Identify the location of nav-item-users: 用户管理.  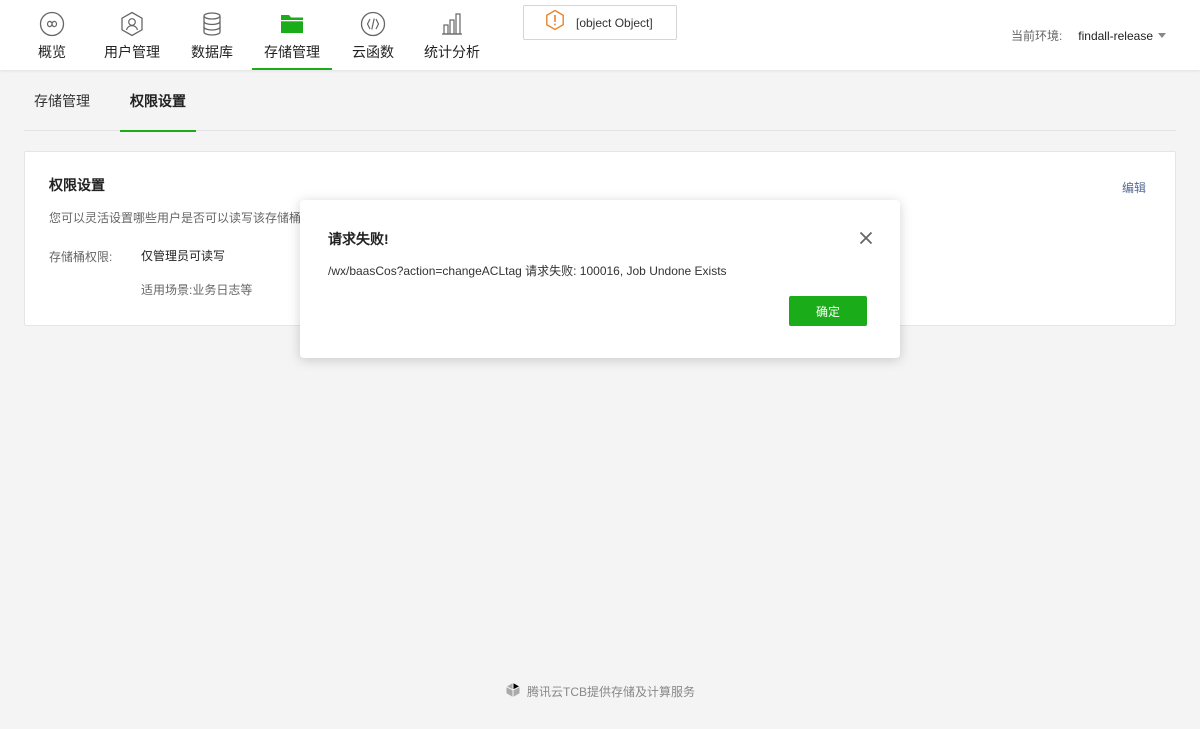
(132, 35).